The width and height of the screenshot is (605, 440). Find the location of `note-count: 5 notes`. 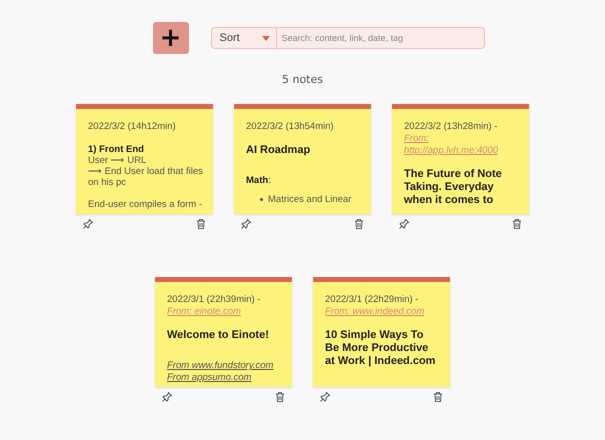

note-count: 5 notes is located at coordinates (302, 79).